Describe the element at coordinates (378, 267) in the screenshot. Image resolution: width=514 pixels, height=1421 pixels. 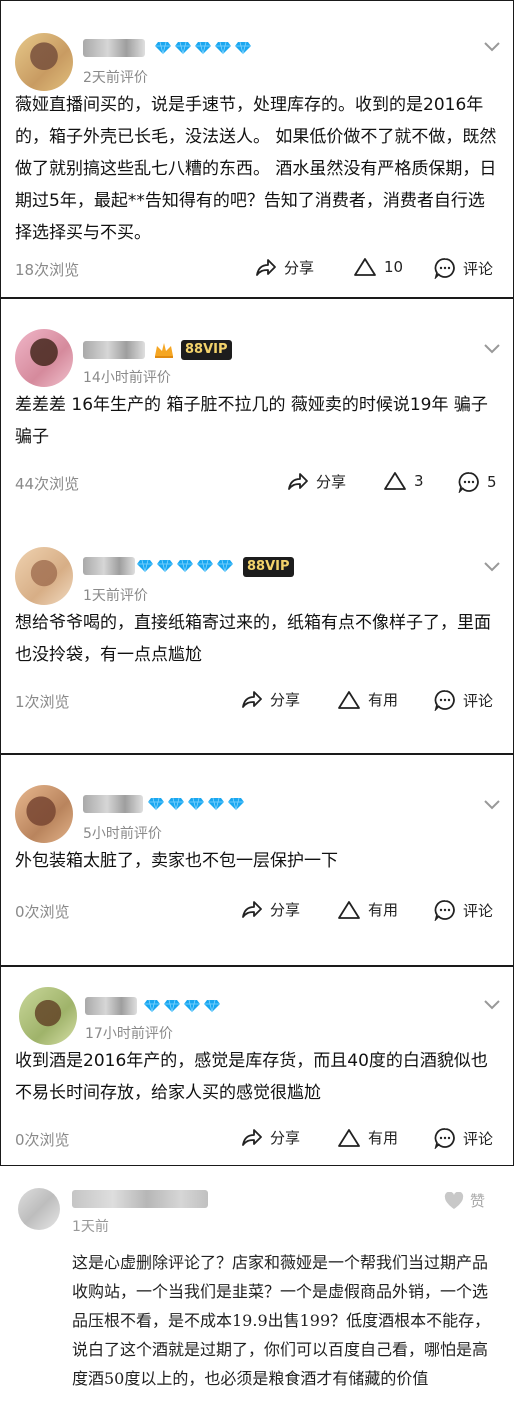
I see `like-button: 10` at that location.